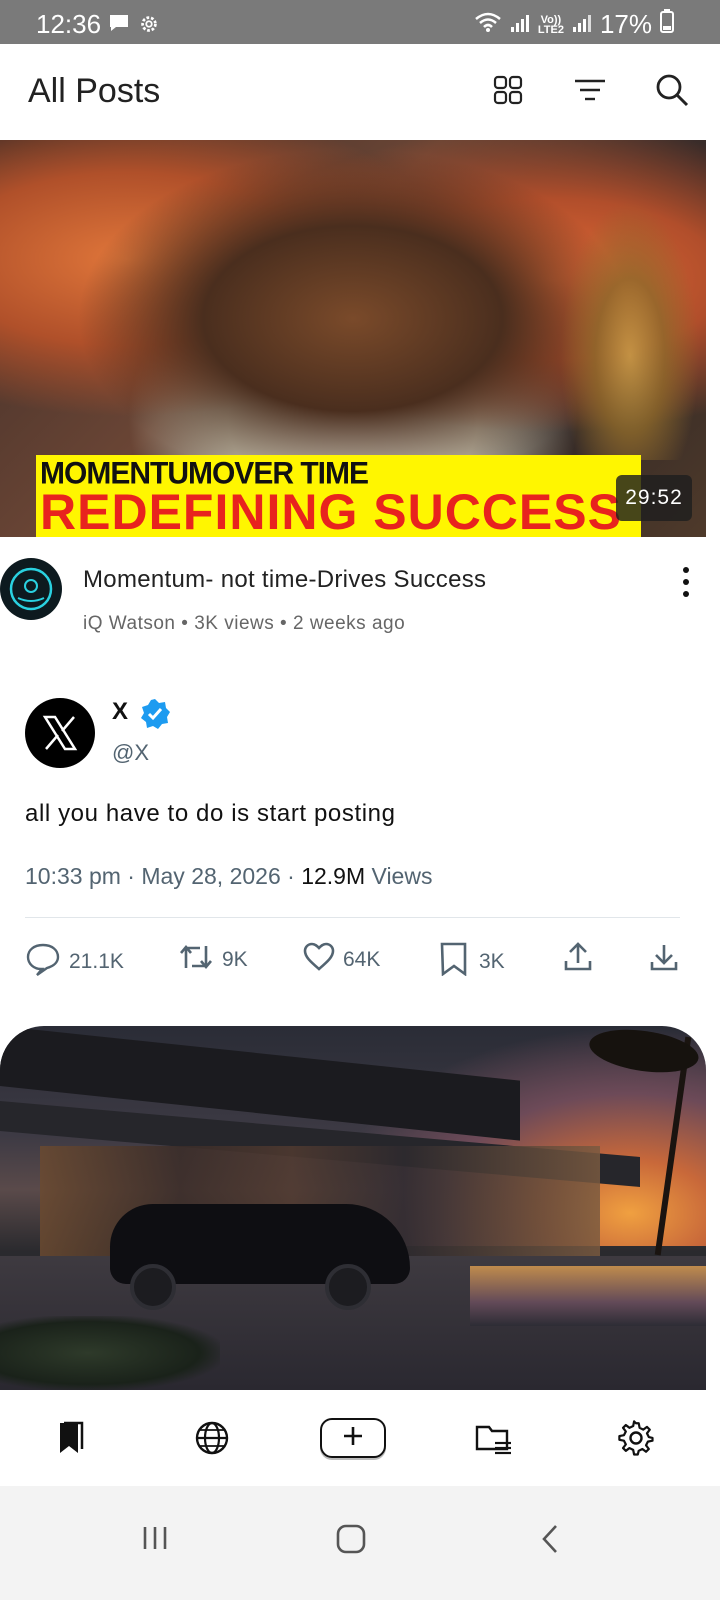  I want to click on thumbnail-background, so click(630, 330).